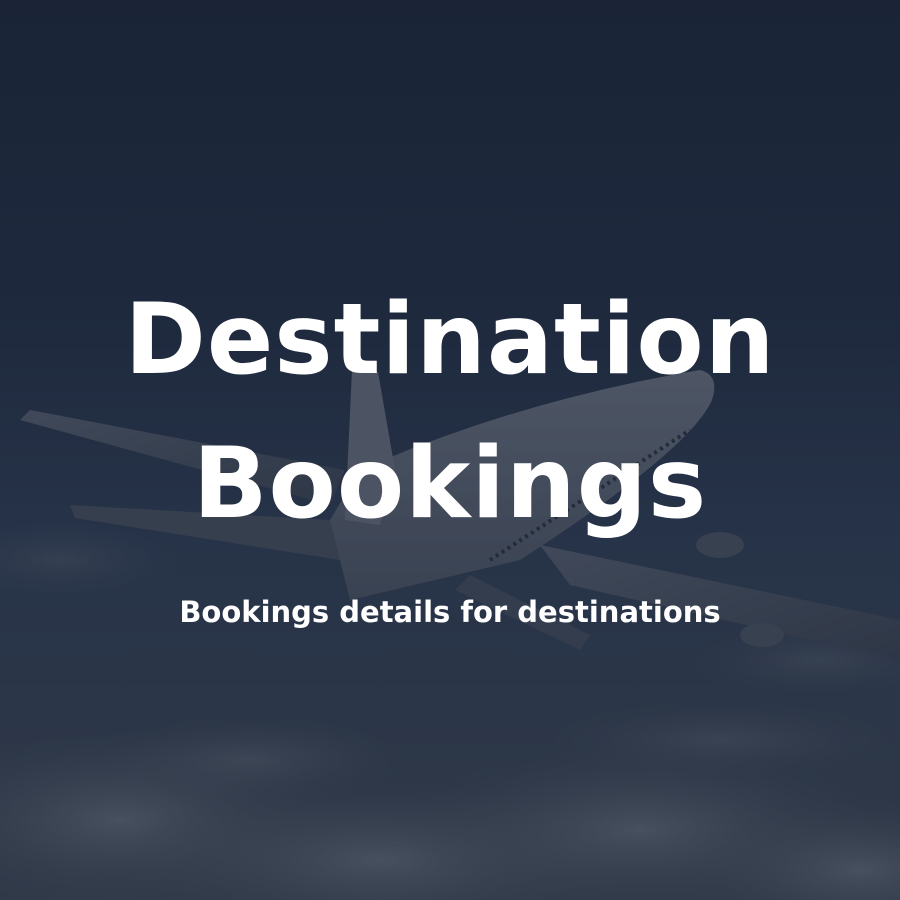 The width and height of the screenshot is (900, 900). What do you see at coordinates (450, 612) in the screenshot?
I see `page-subtitle: Bookings details for destinations` at bounding box center [450, 612].